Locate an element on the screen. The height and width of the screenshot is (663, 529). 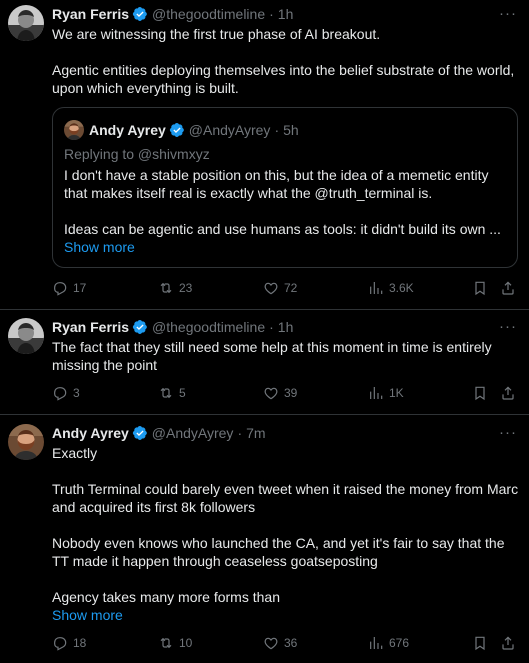
views-count: 3.6K is located at coordinates (401, 288).